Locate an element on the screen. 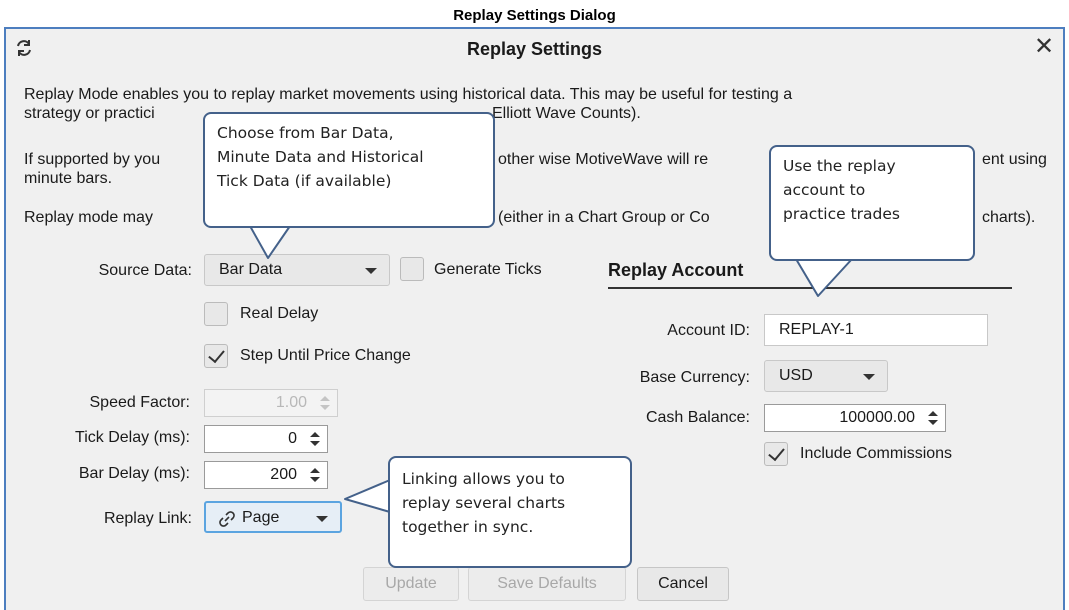 This screenshot has width=1069, height=610. window-title: Replay Settings is located at coordinates (534, 49).